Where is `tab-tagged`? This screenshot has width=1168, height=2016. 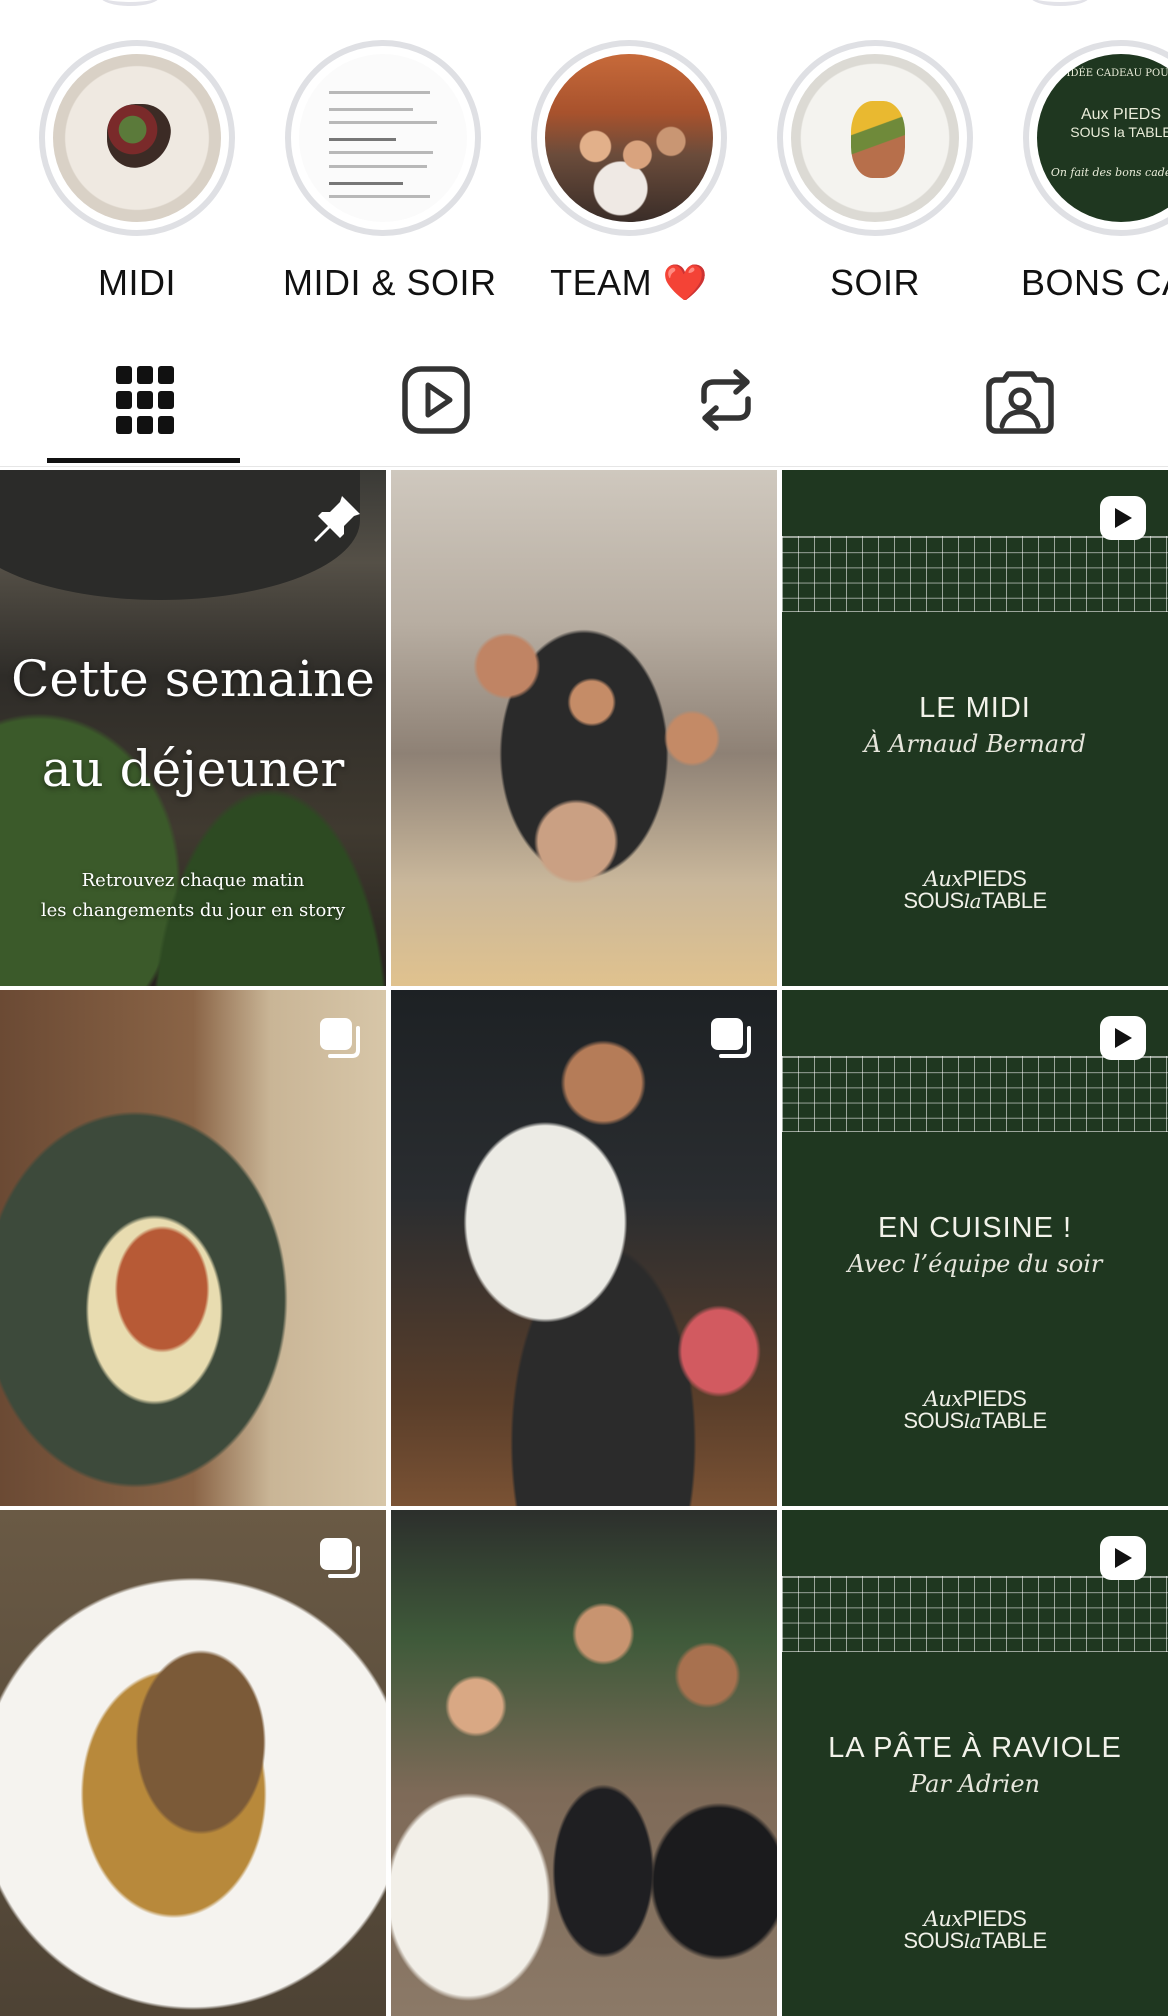 tab-tagged is located at coordinates (1020, 400).